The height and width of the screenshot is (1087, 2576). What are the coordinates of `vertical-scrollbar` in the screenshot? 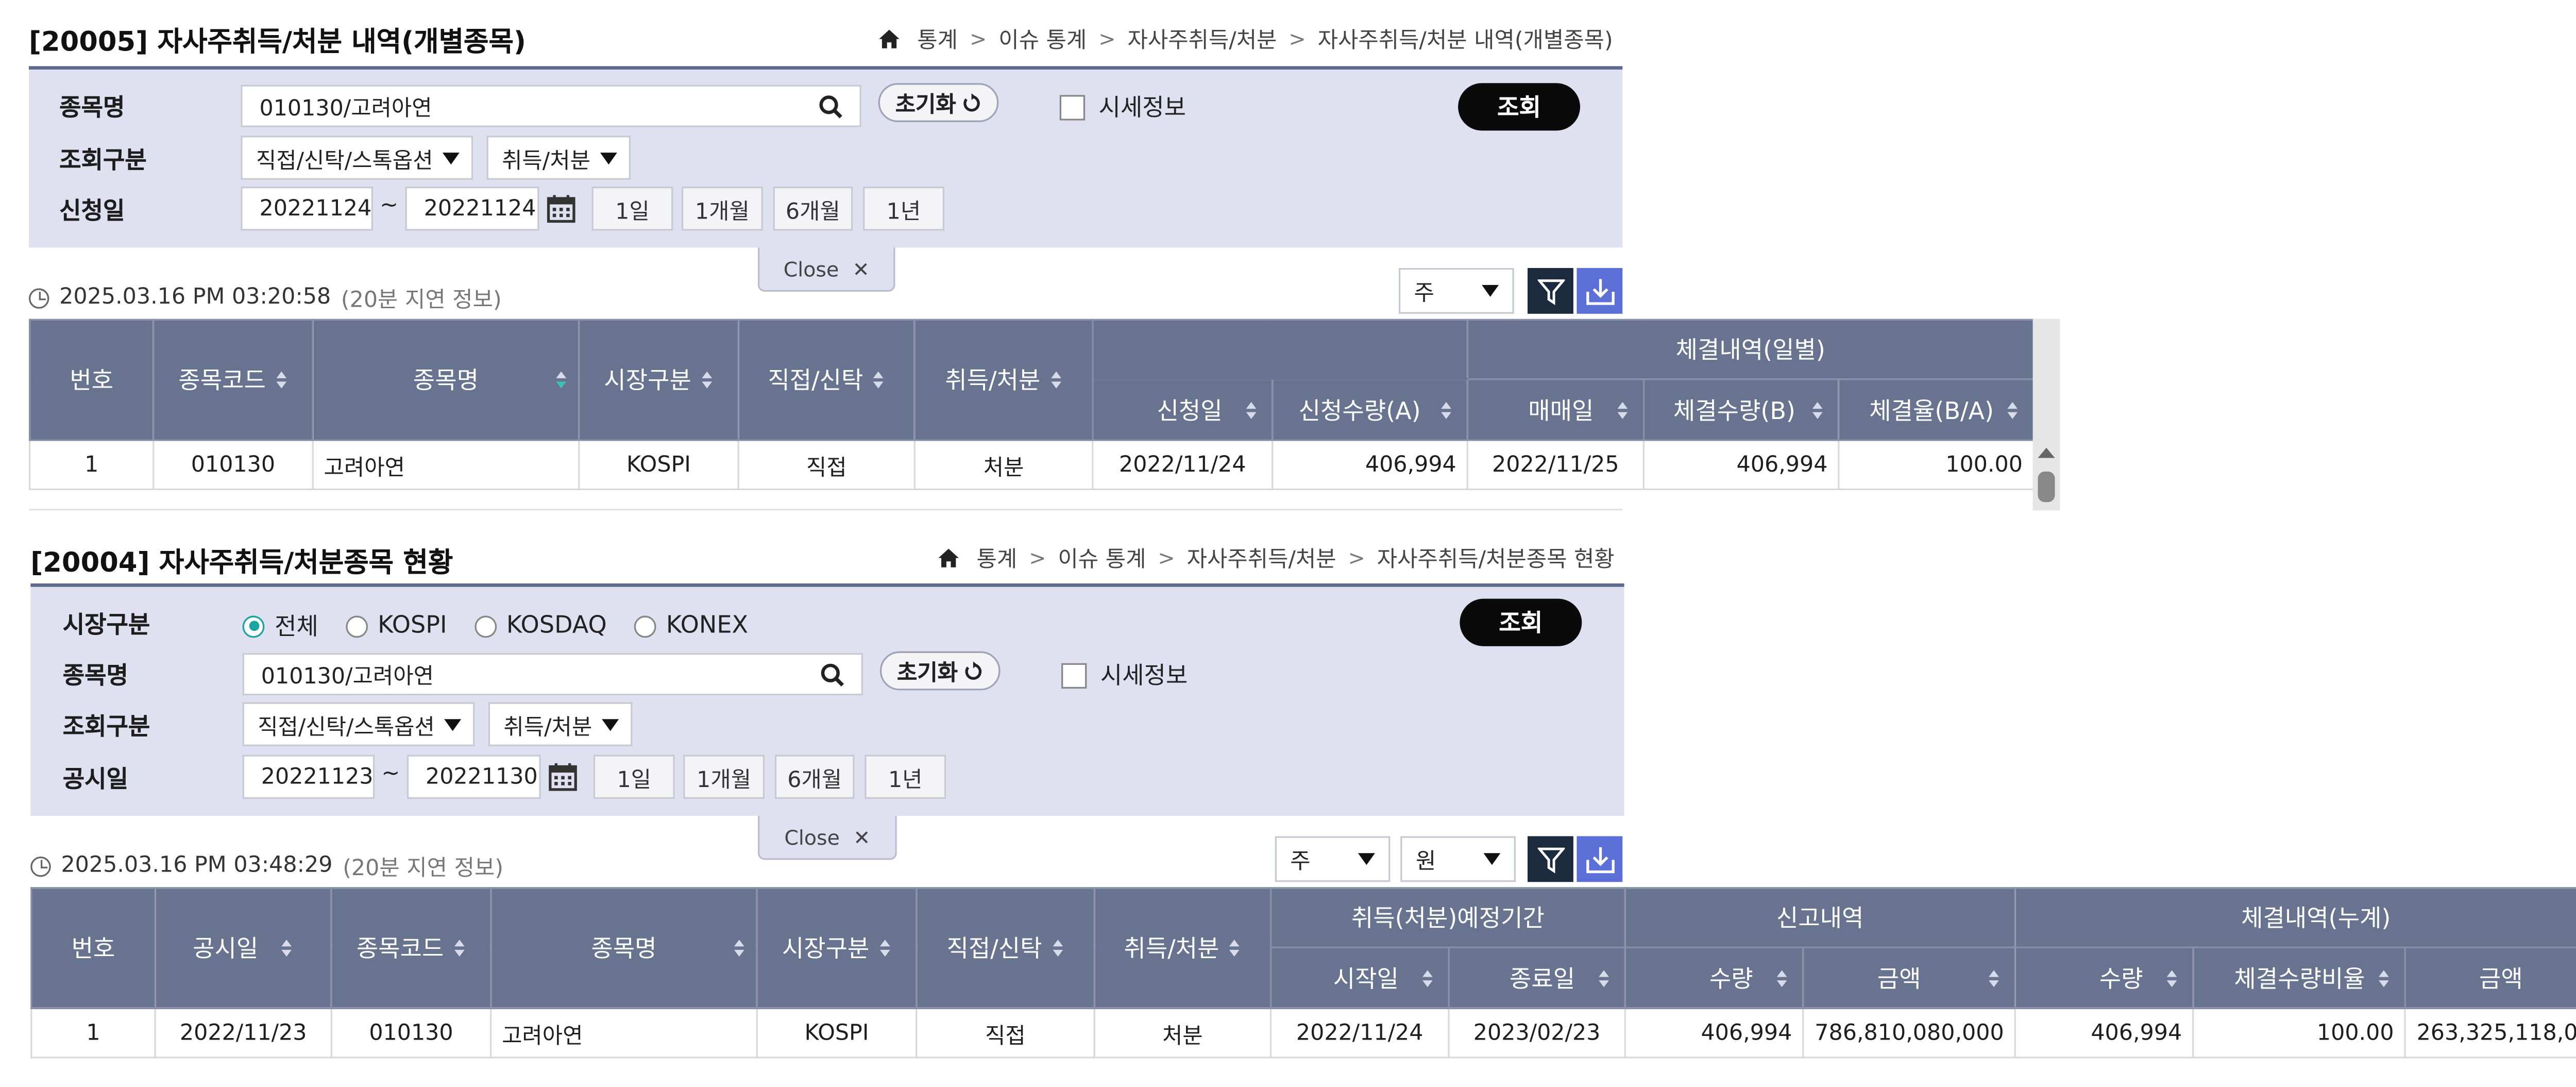 It's located at (2046, 415).